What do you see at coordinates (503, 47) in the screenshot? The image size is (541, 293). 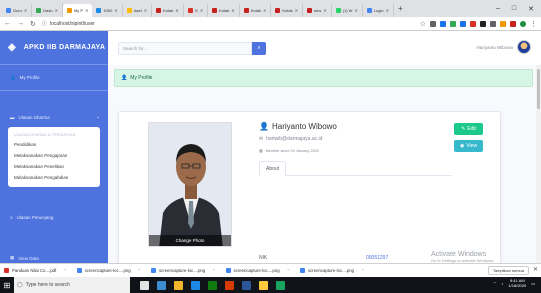 I see `user-menu: Hariyanto Wibowo` at bounding box center [503, 47].